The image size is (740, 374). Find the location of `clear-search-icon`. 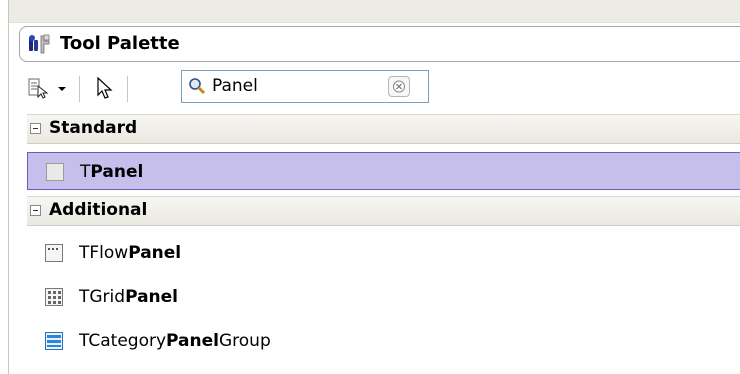

clear-search-icon is located at coordinates (399, 86).